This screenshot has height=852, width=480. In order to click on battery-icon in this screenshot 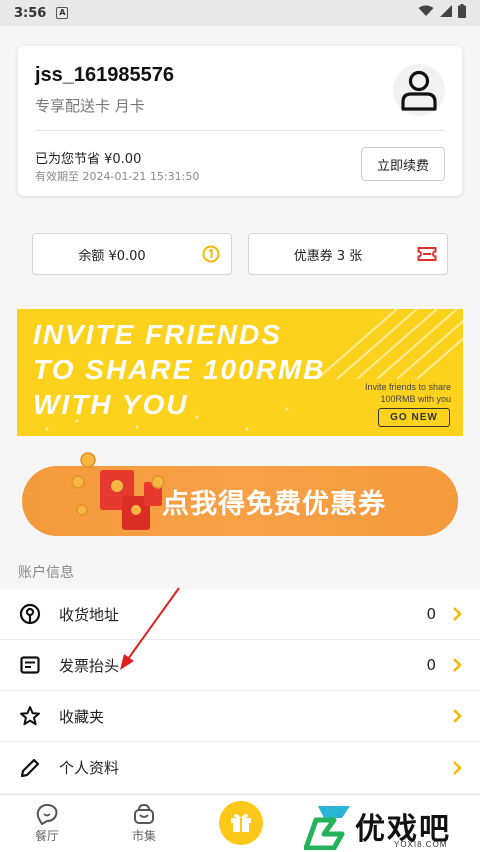, I will do `click(462, 13)`.